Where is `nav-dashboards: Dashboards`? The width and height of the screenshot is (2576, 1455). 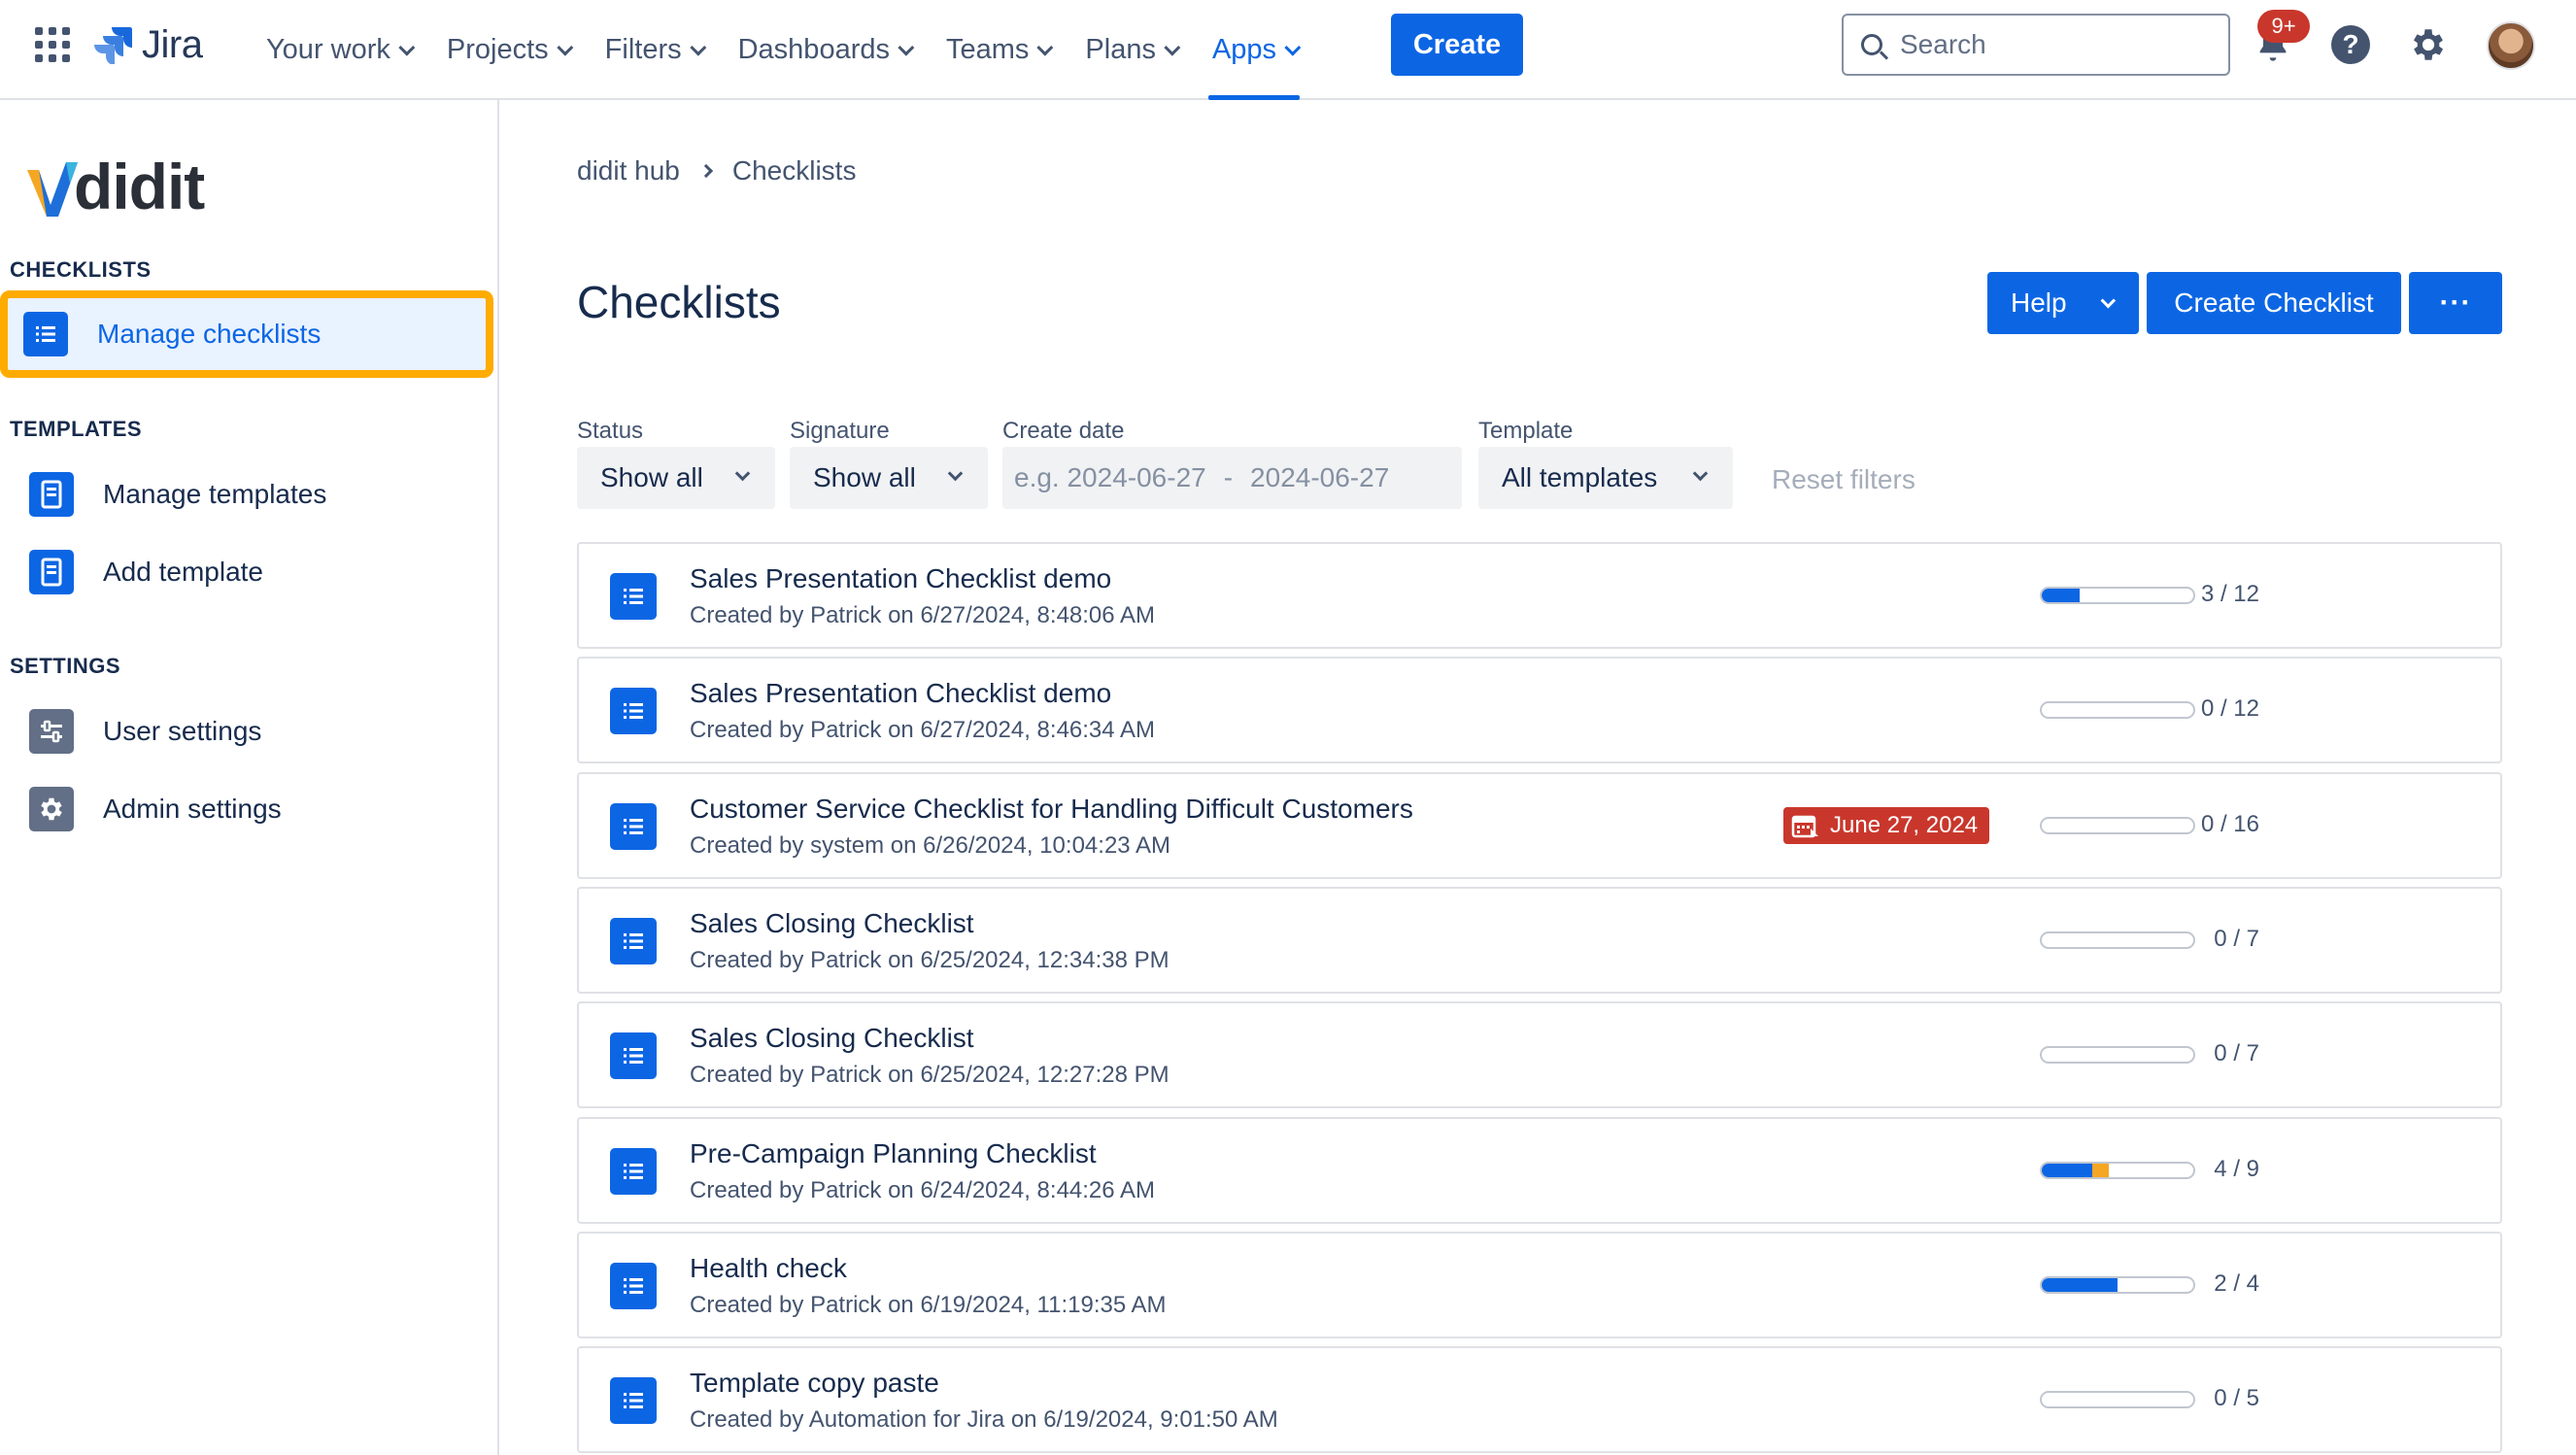
nav-dashboards: Dashboards is located at coordinates (826, 50).